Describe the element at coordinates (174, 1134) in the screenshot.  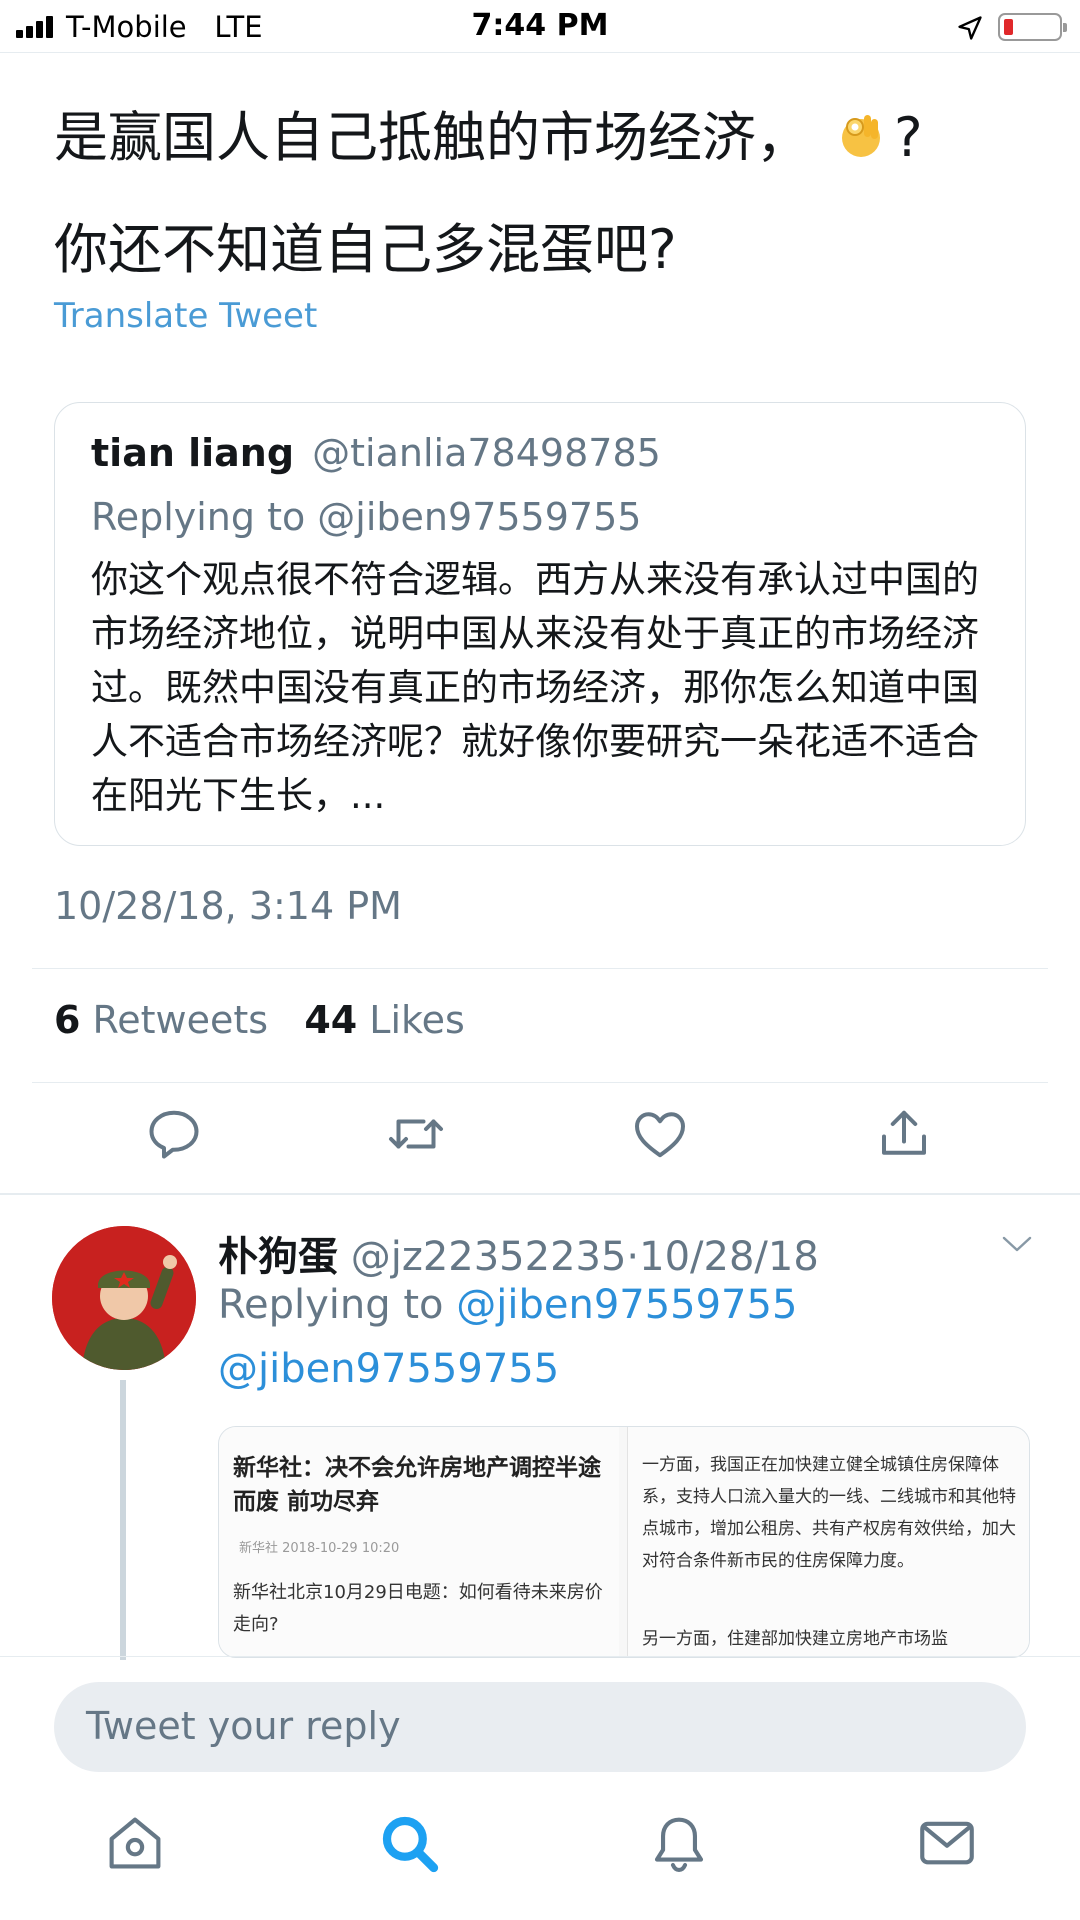
I see `reply-icon` at that location.